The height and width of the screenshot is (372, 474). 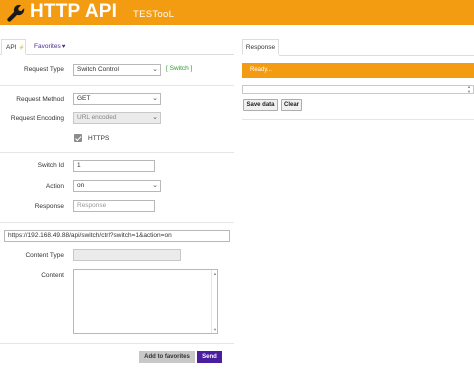 What do you see at coordinates (44, 255) in the screenshot?
I see `content-type-label: Content Type` at bounding box center [44, 255].